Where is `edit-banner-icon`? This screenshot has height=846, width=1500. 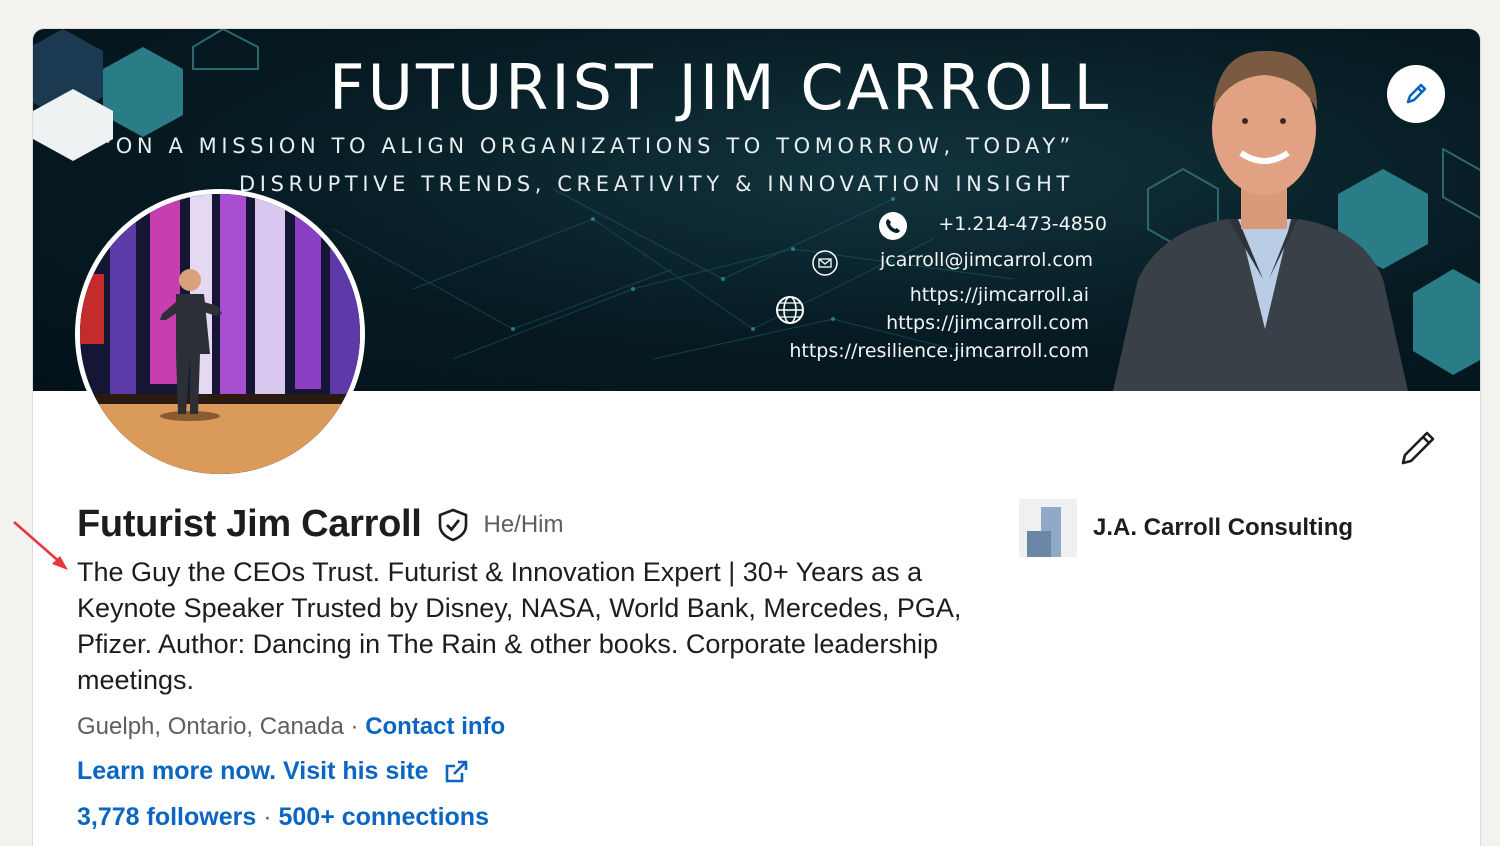 edit-banner-icon is located at coordinates (1416, 93).